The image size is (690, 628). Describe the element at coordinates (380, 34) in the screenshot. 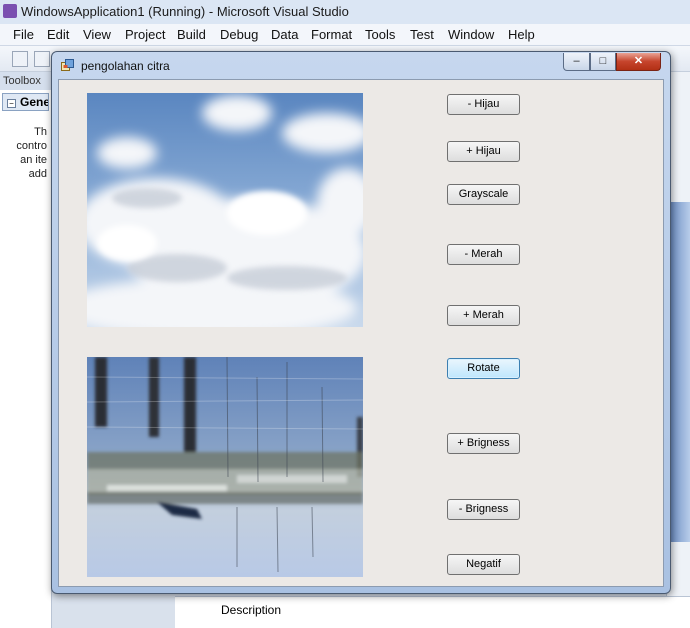

I see `menu-tools: Tools` at that location.